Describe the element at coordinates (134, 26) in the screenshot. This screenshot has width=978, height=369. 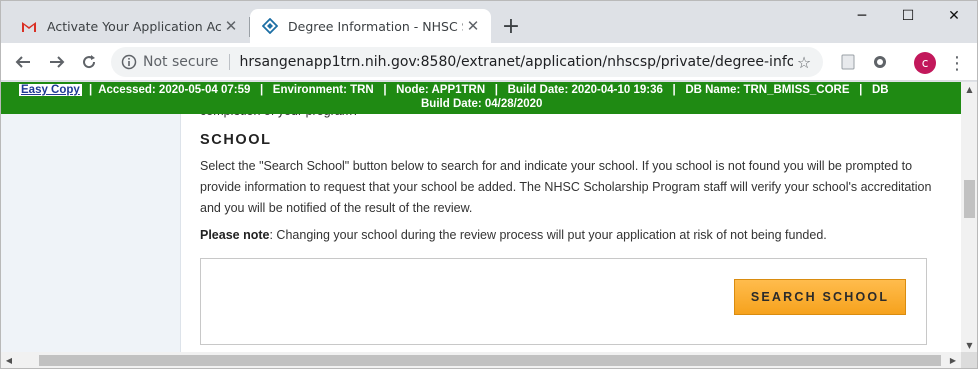
I see `tab-title: Activate Your Application Accou` at that location.